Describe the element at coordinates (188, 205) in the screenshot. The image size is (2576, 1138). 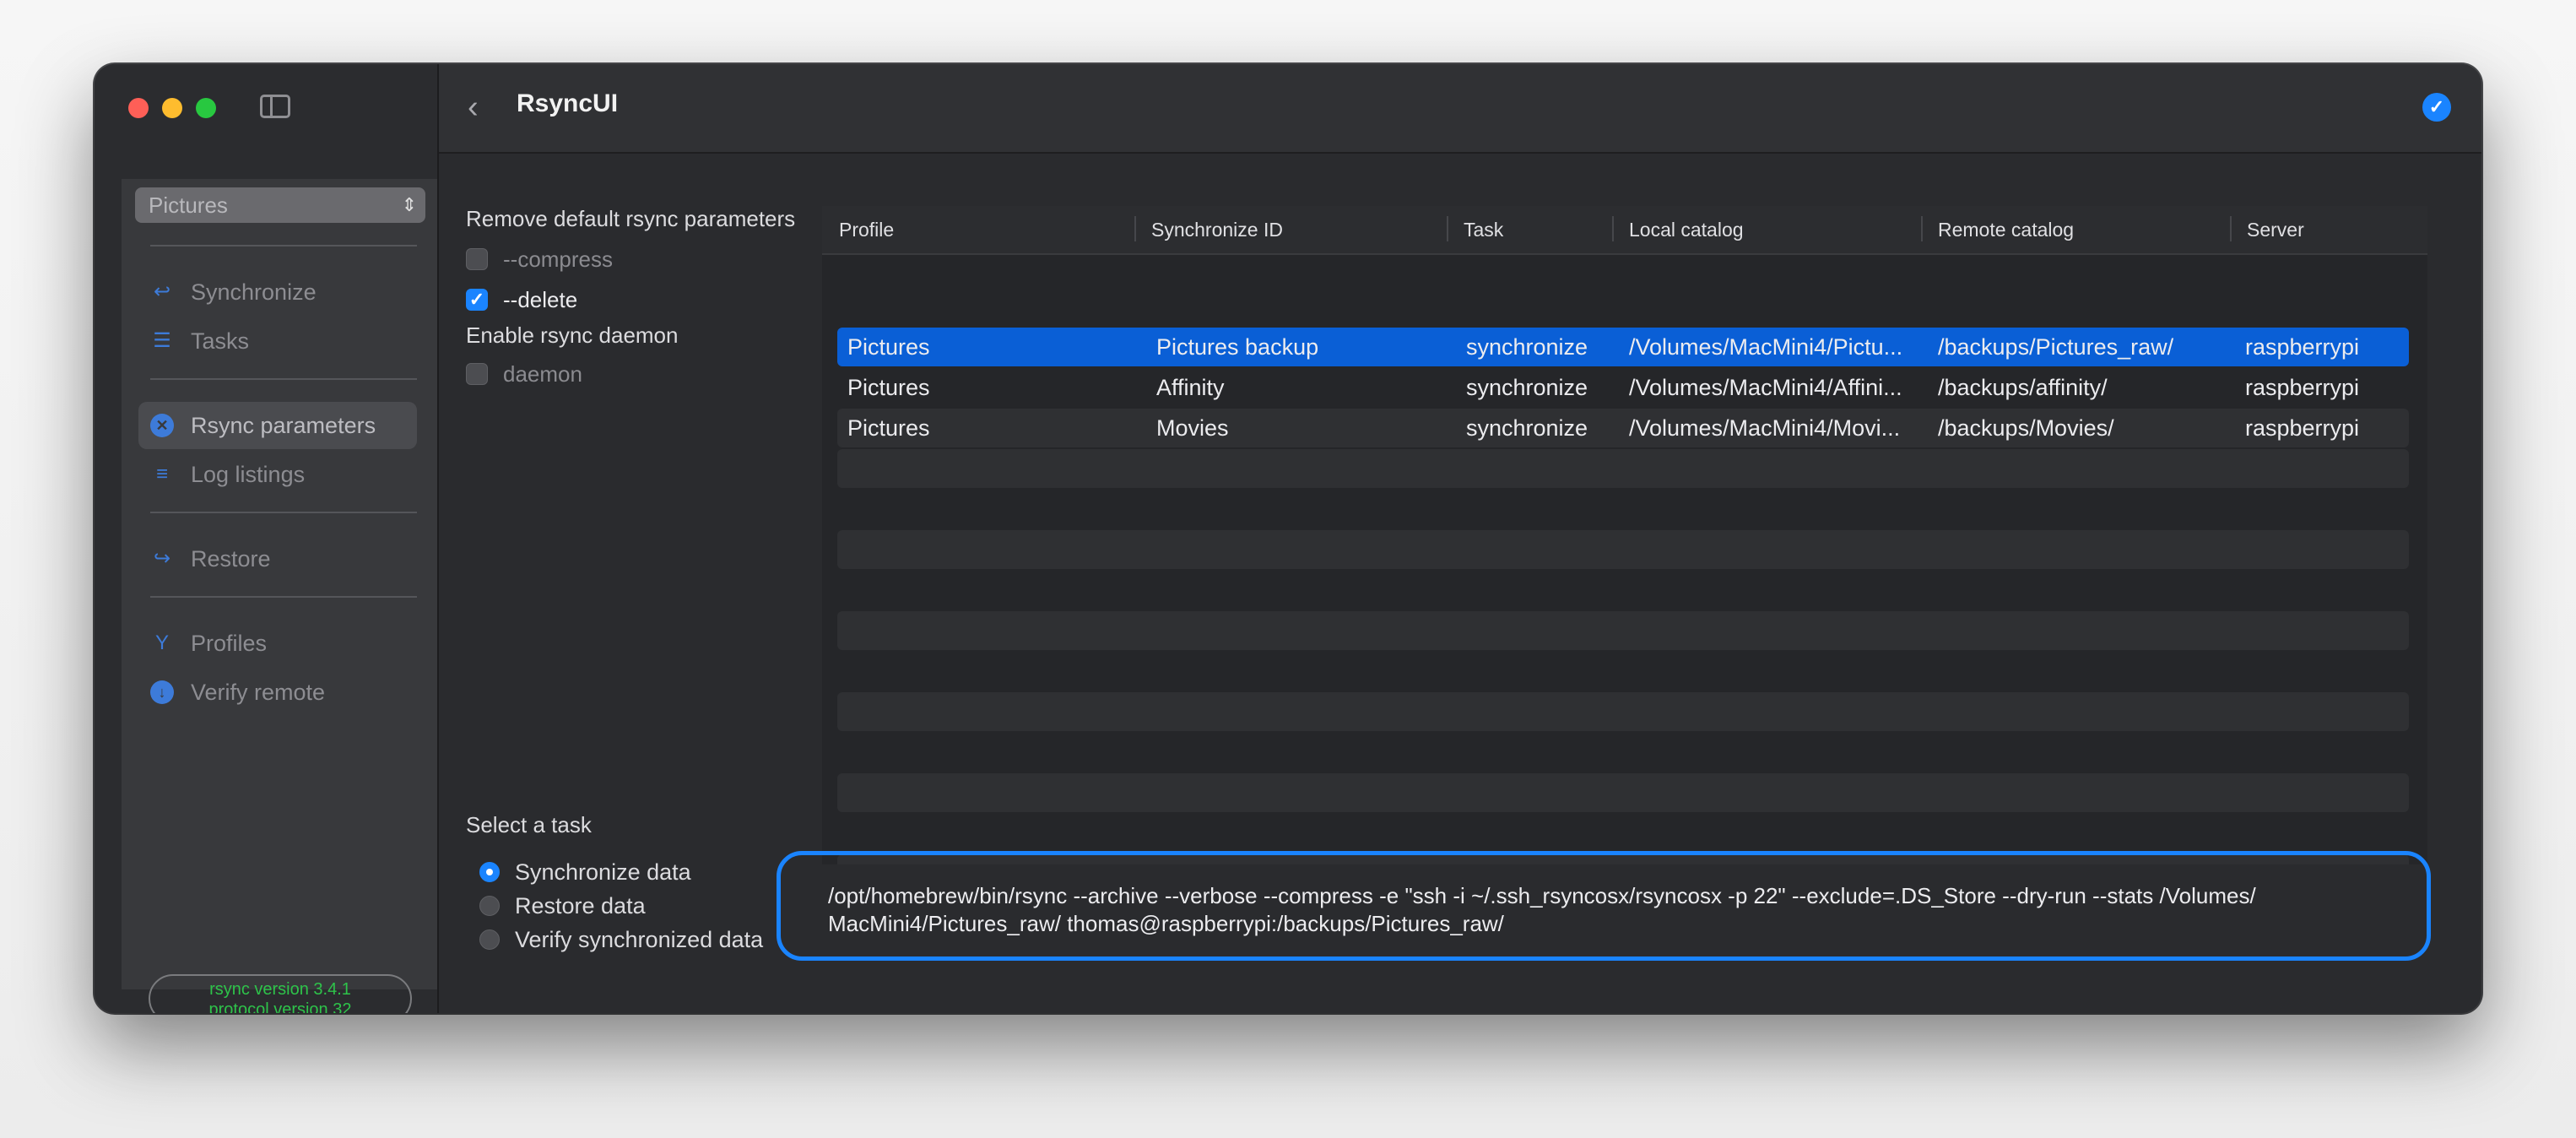
I see `profile-picker-value: Pictures` at that location.